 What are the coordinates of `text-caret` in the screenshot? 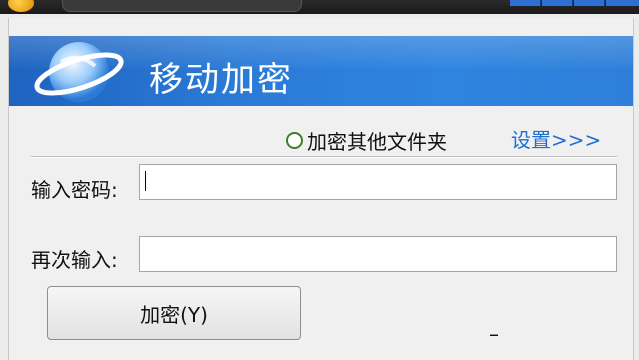 It's located at (145, 181).